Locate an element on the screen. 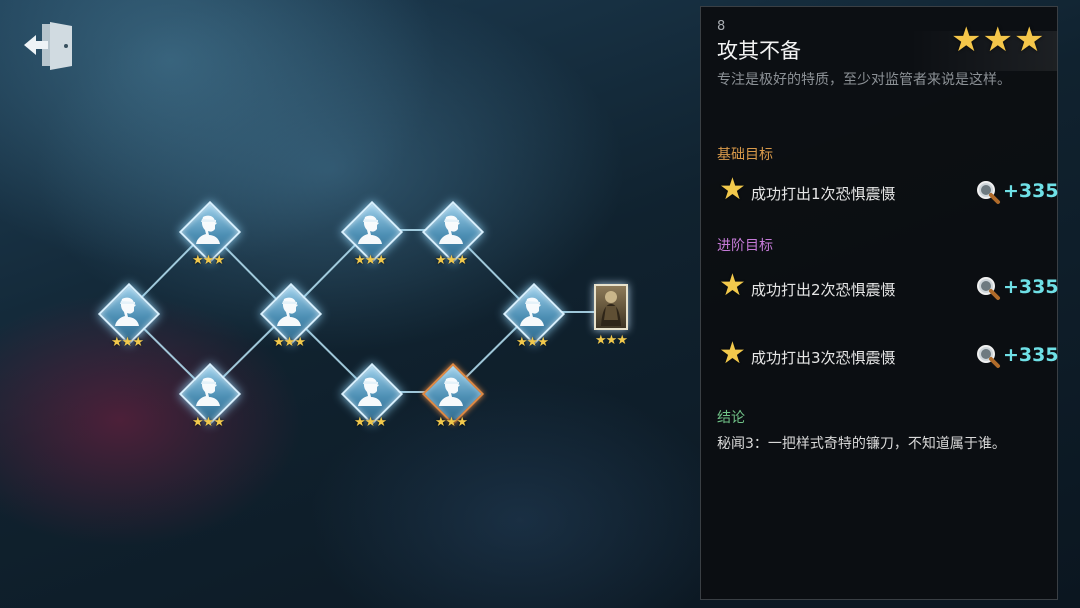  advanced-goal-heading: 进阶目标 is located at coordinates (745, 246).